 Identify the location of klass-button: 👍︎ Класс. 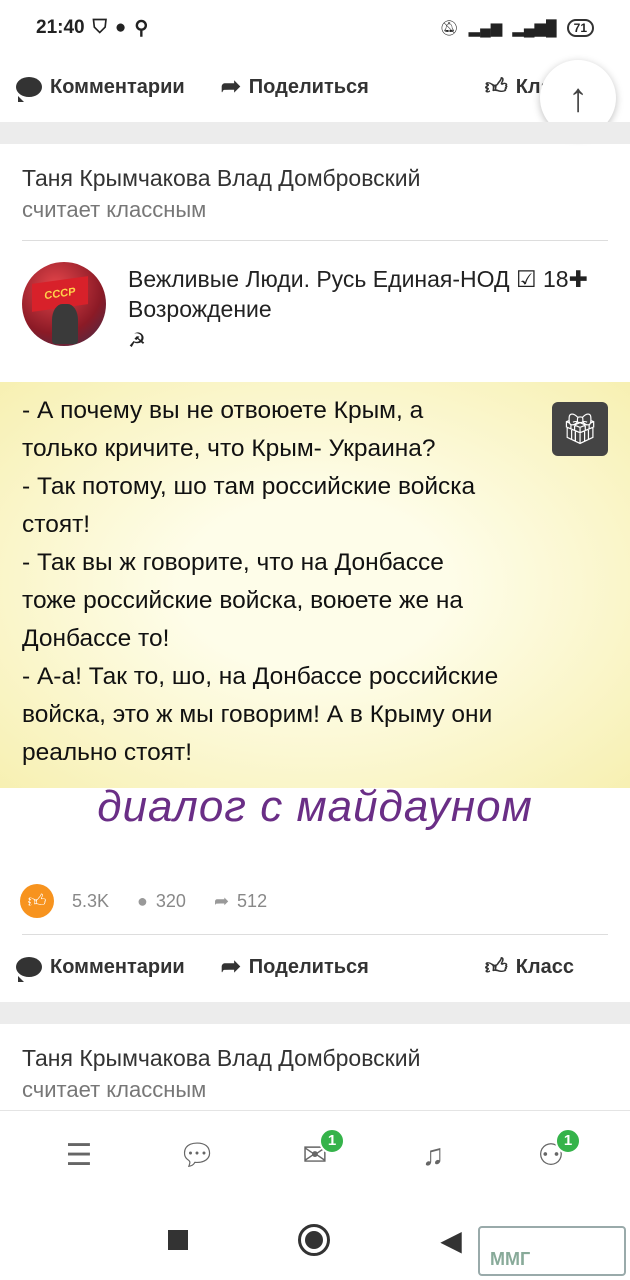
(529, 967).